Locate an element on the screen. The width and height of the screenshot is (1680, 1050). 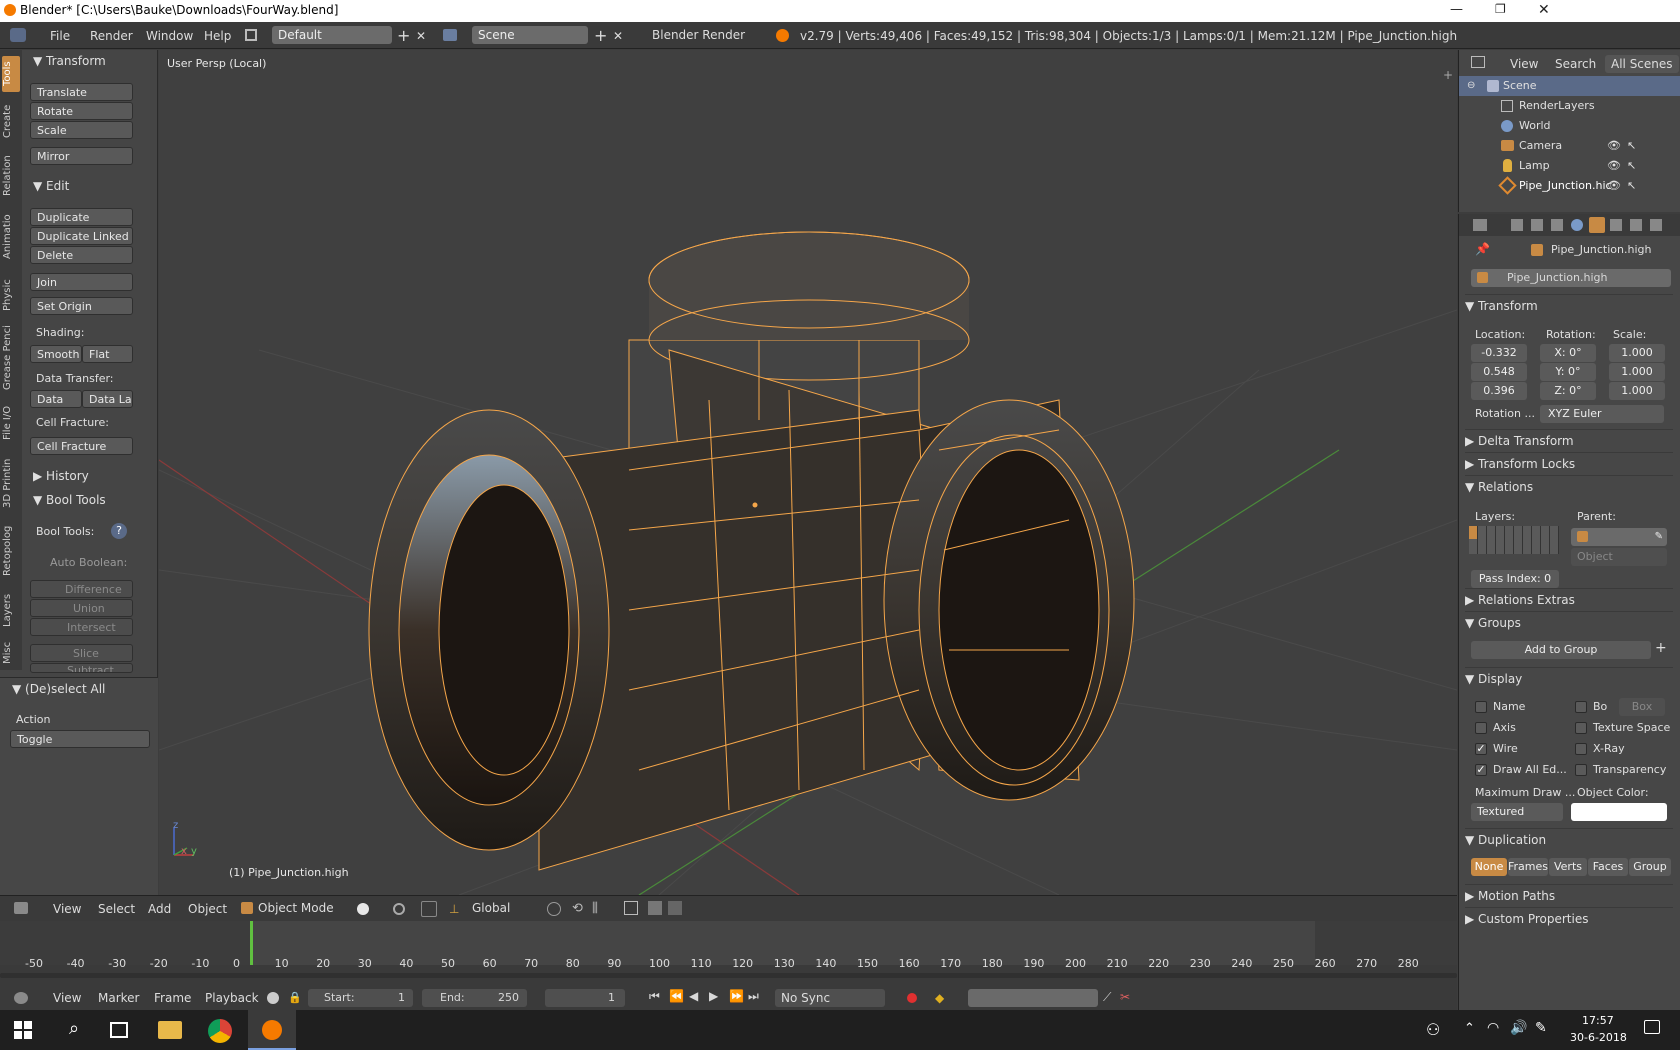
clock-date: 30-6-2018 is located at coordinates (1598, 1037).